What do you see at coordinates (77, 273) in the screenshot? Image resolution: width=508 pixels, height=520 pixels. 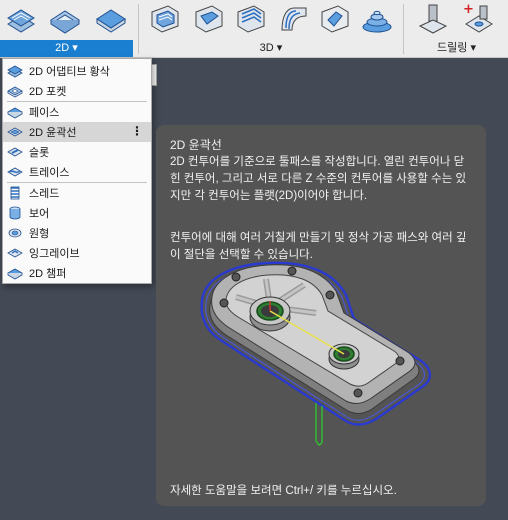 I see `menu-item-2d-chamfer: 2D 챔퍼` at bounding box center [77, 273].